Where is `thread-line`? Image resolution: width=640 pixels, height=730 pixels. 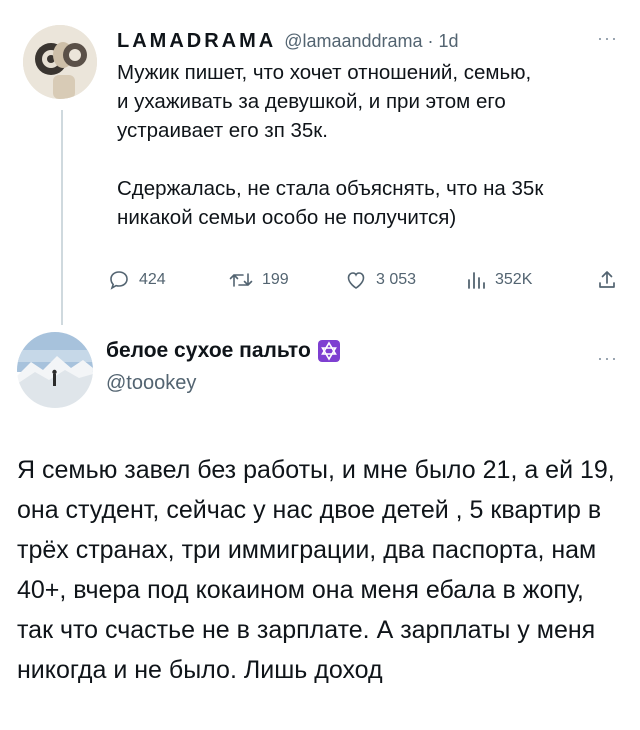
thread-line is located at coordinates (62, 217).